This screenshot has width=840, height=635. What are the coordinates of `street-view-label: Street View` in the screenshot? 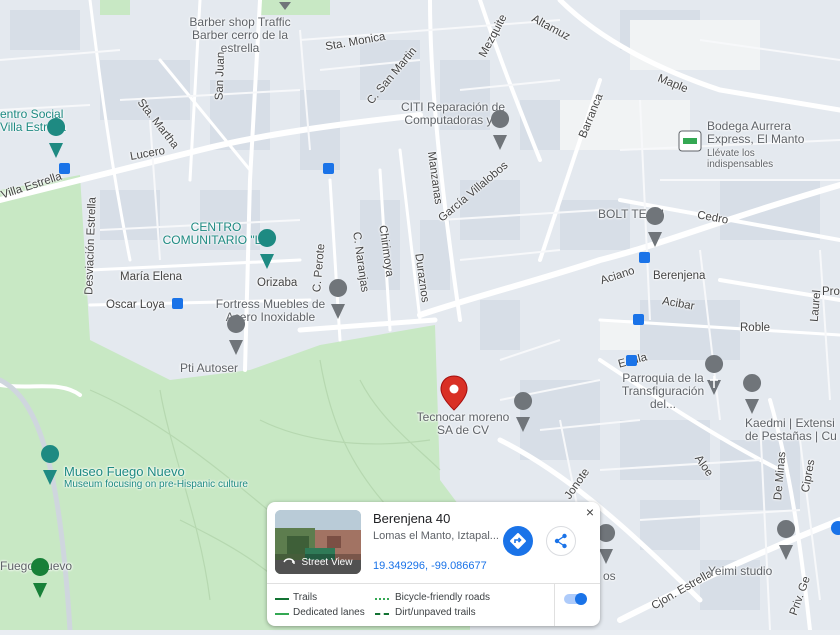 It's located at (327, 562).